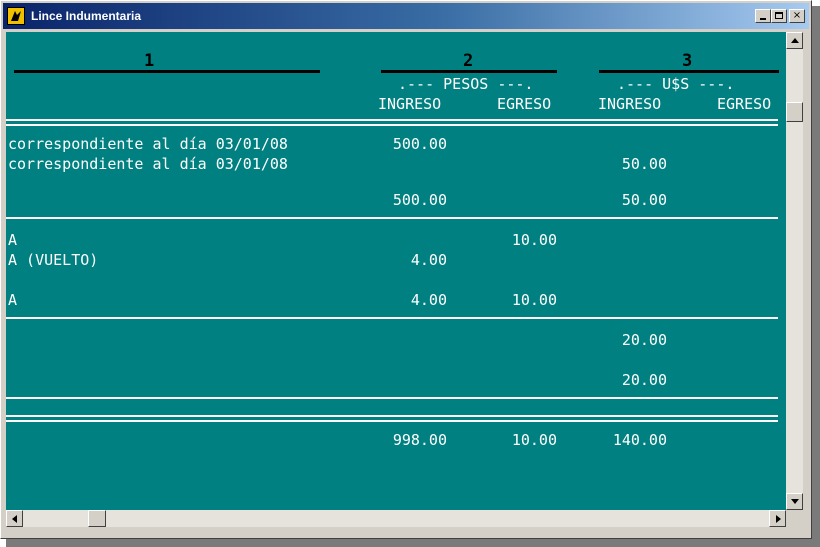  I want to click on pesos-group-label: .--- PESOS ---., so click(466, 84).